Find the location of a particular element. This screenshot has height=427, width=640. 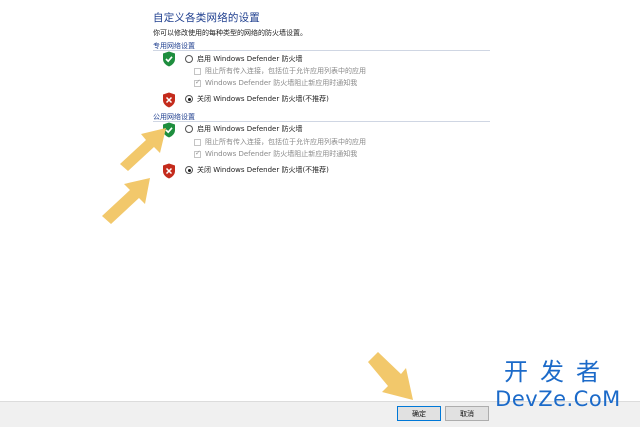

public-disable-label: 关闭 Windows Defender 防火墙(不推荐) is located at coordinates (263, 170).